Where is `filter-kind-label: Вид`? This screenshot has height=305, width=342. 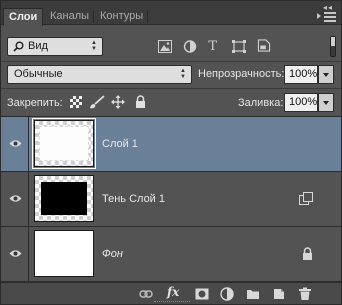
filter-kind-label: Вид is located at coordinates (38, 46).